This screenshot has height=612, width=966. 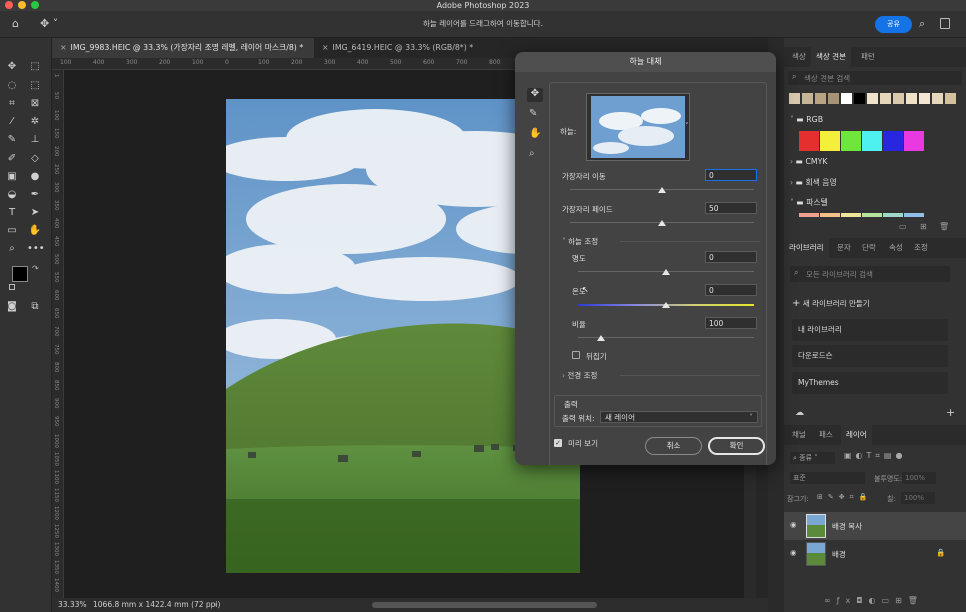 What do you see at coordinates (921, 248) in the screenshot?
I see `tab-adjustments: 조정` at bounding box center [921, 248].